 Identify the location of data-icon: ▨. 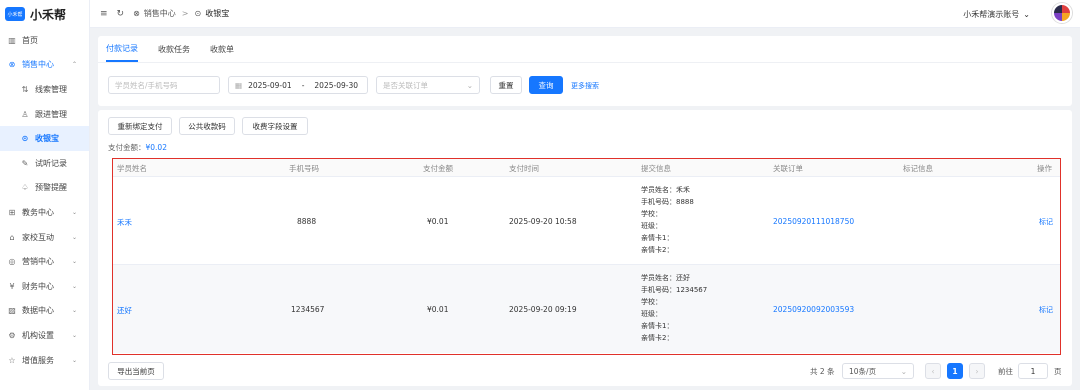
(12, 311).